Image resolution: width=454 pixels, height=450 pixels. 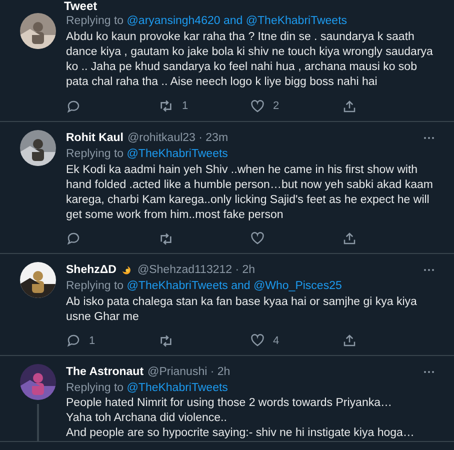 I want to click on tweet-text: Yaha toh Archana did violence.., so click(x=147, y=418).